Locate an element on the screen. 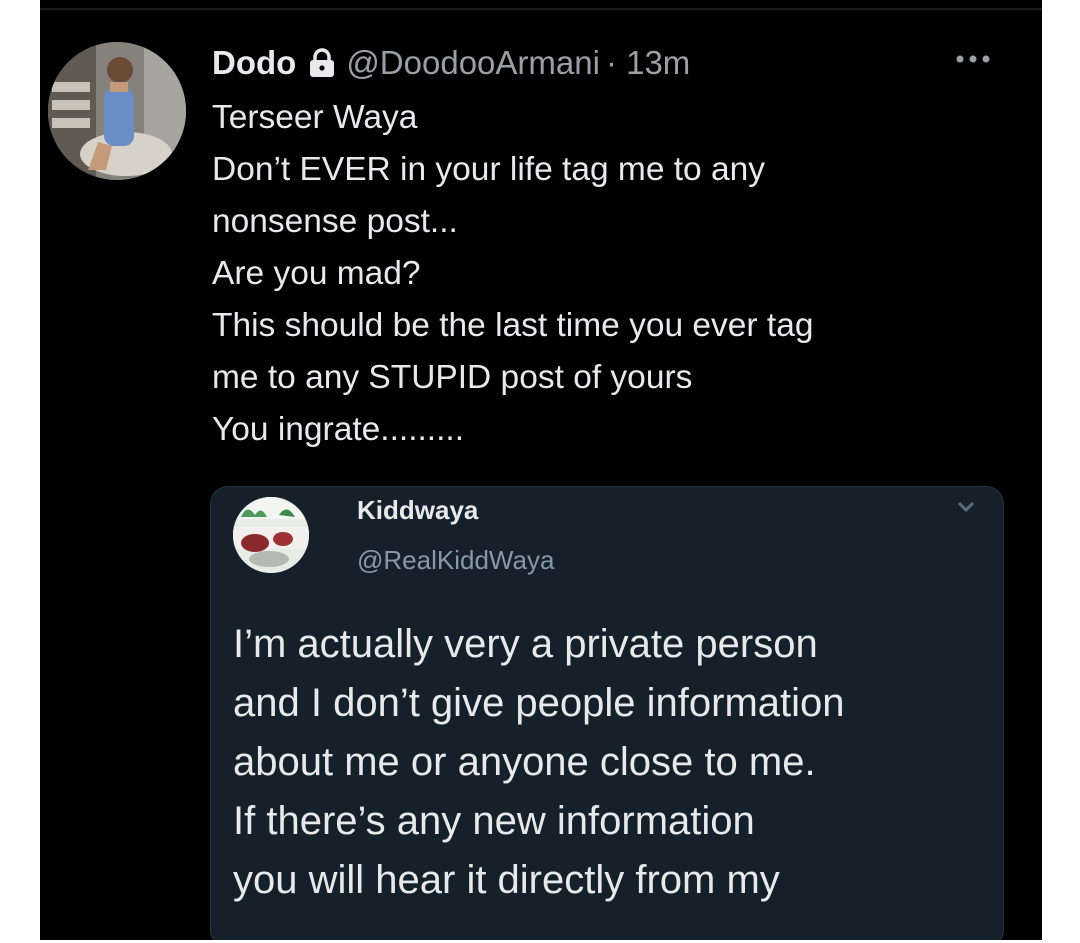  tweet-line: Are you mad? is located at coordinates (316, 273).